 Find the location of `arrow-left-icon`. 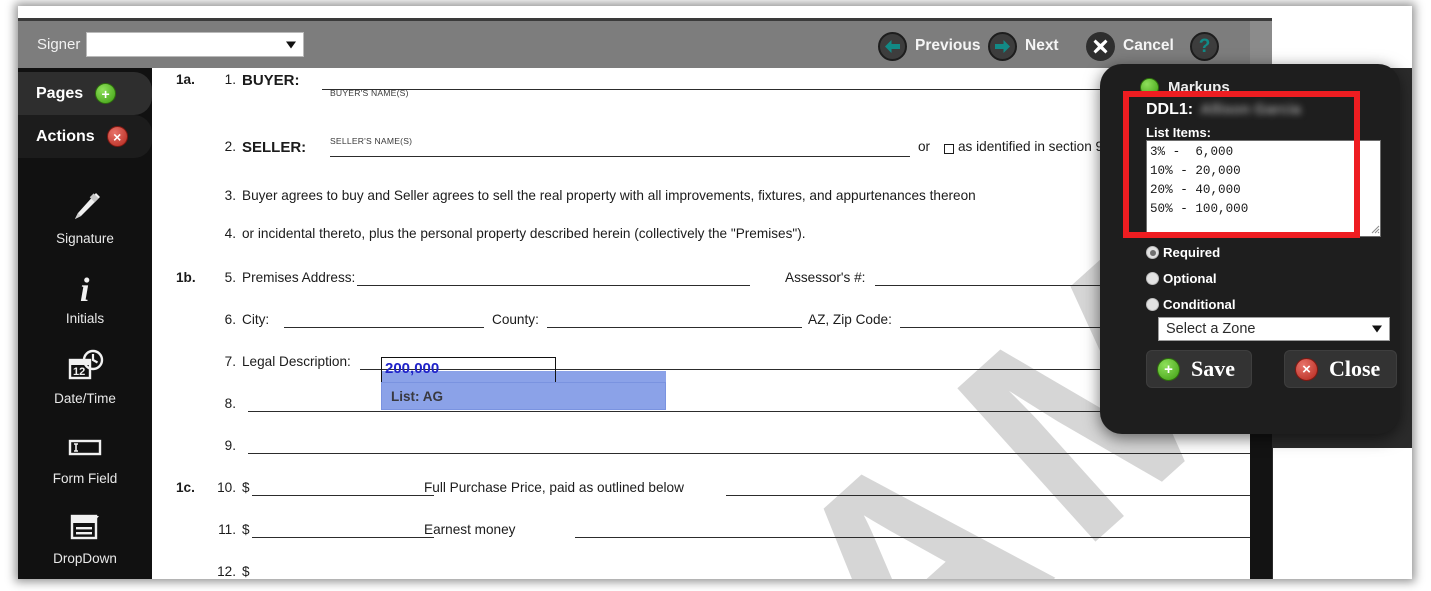

arrow-left-icon is located at coordinates (892, 46).